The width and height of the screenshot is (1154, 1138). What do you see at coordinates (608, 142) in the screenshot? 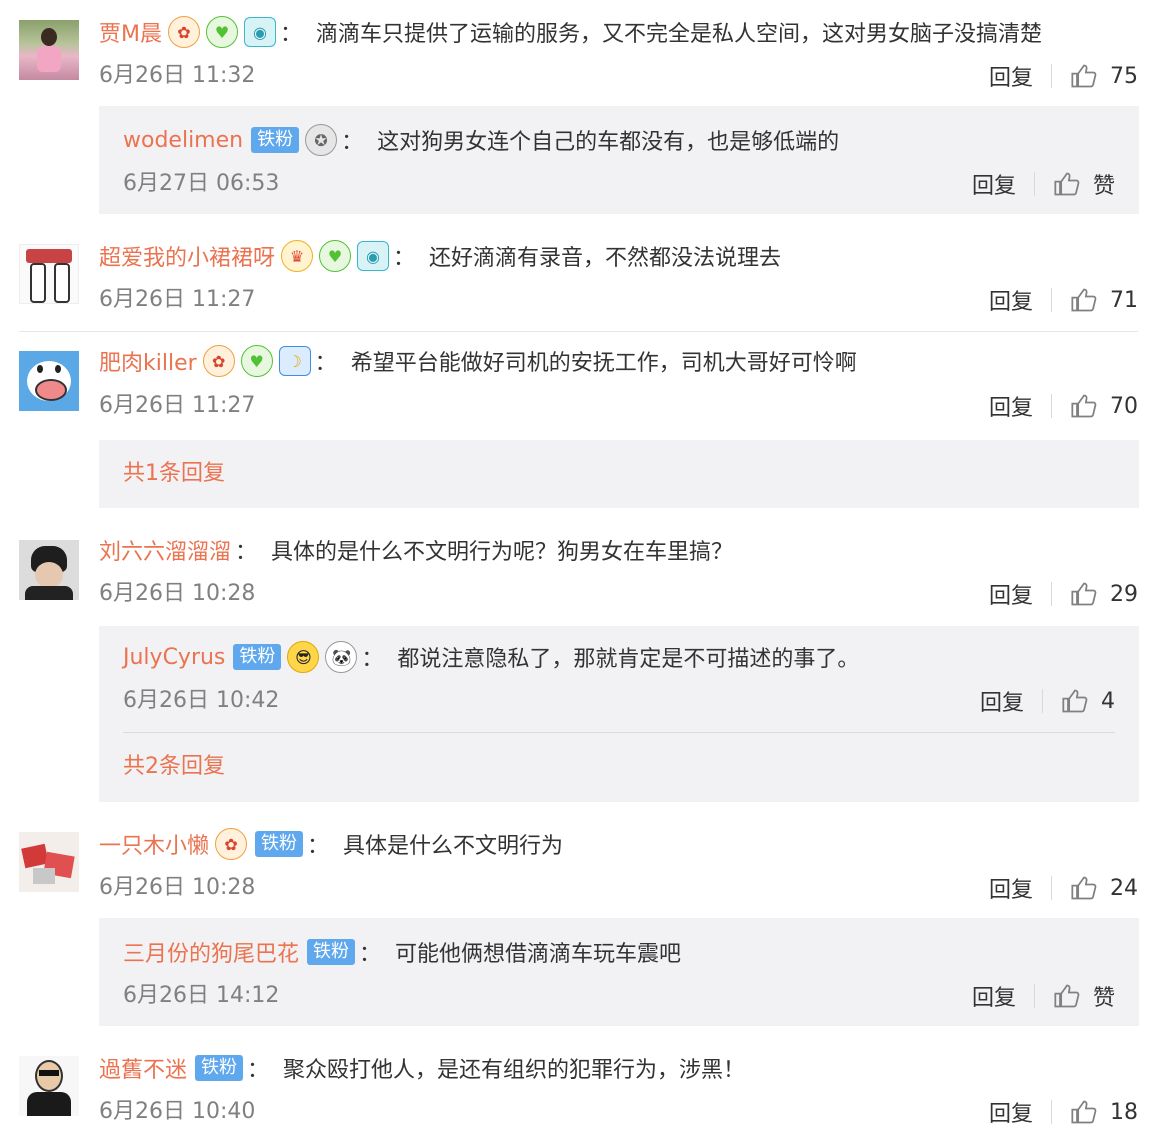
I see `reply-text: 这对狗男女连个自己的车都没有，也是够低端的` at bounding box center [608, 142].